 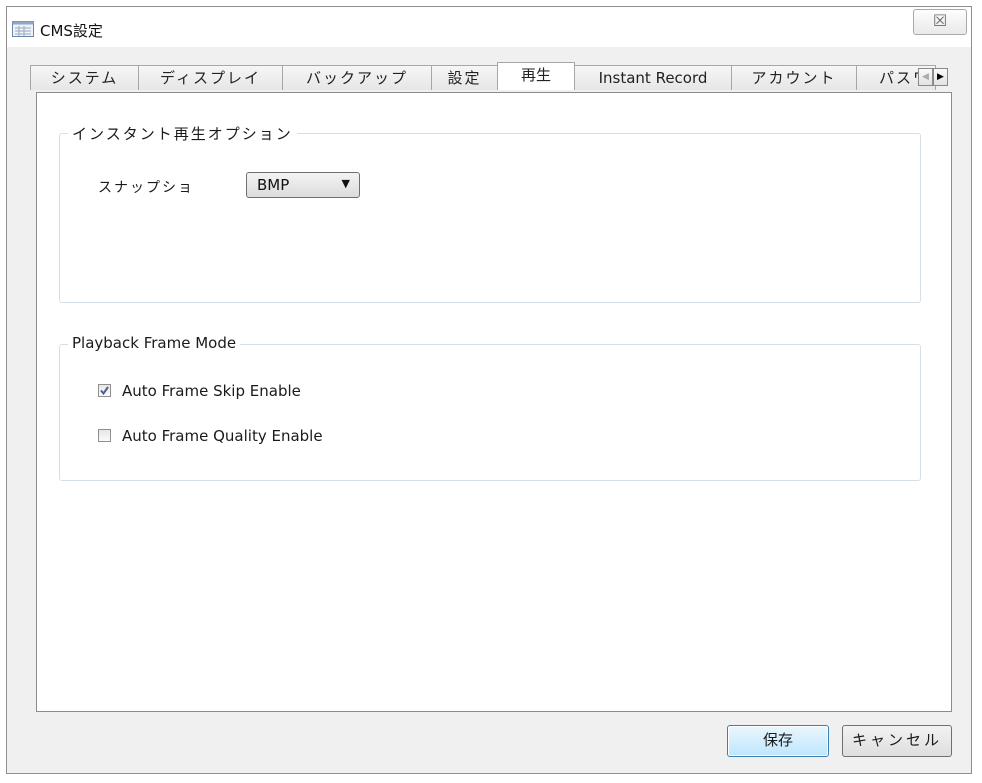 What do you see at coordinates (303, 185) in the screenshot?
I see `snapshot-format-select: BMP ▼` at bounding box center [303, 185].